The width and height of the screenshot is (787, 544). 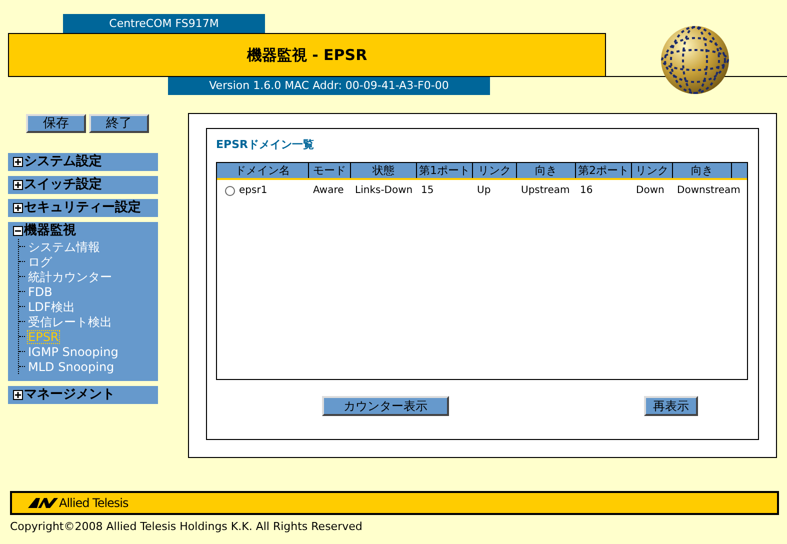 I want to click on column-header: 状態, so click(x=384, y=170).